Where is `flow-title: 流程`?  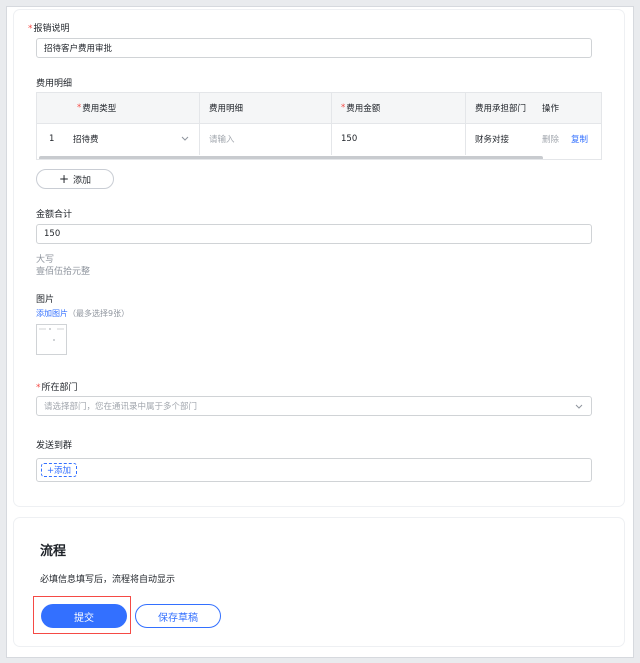 flow-title: 流程 is located at coordinates (53, 551).